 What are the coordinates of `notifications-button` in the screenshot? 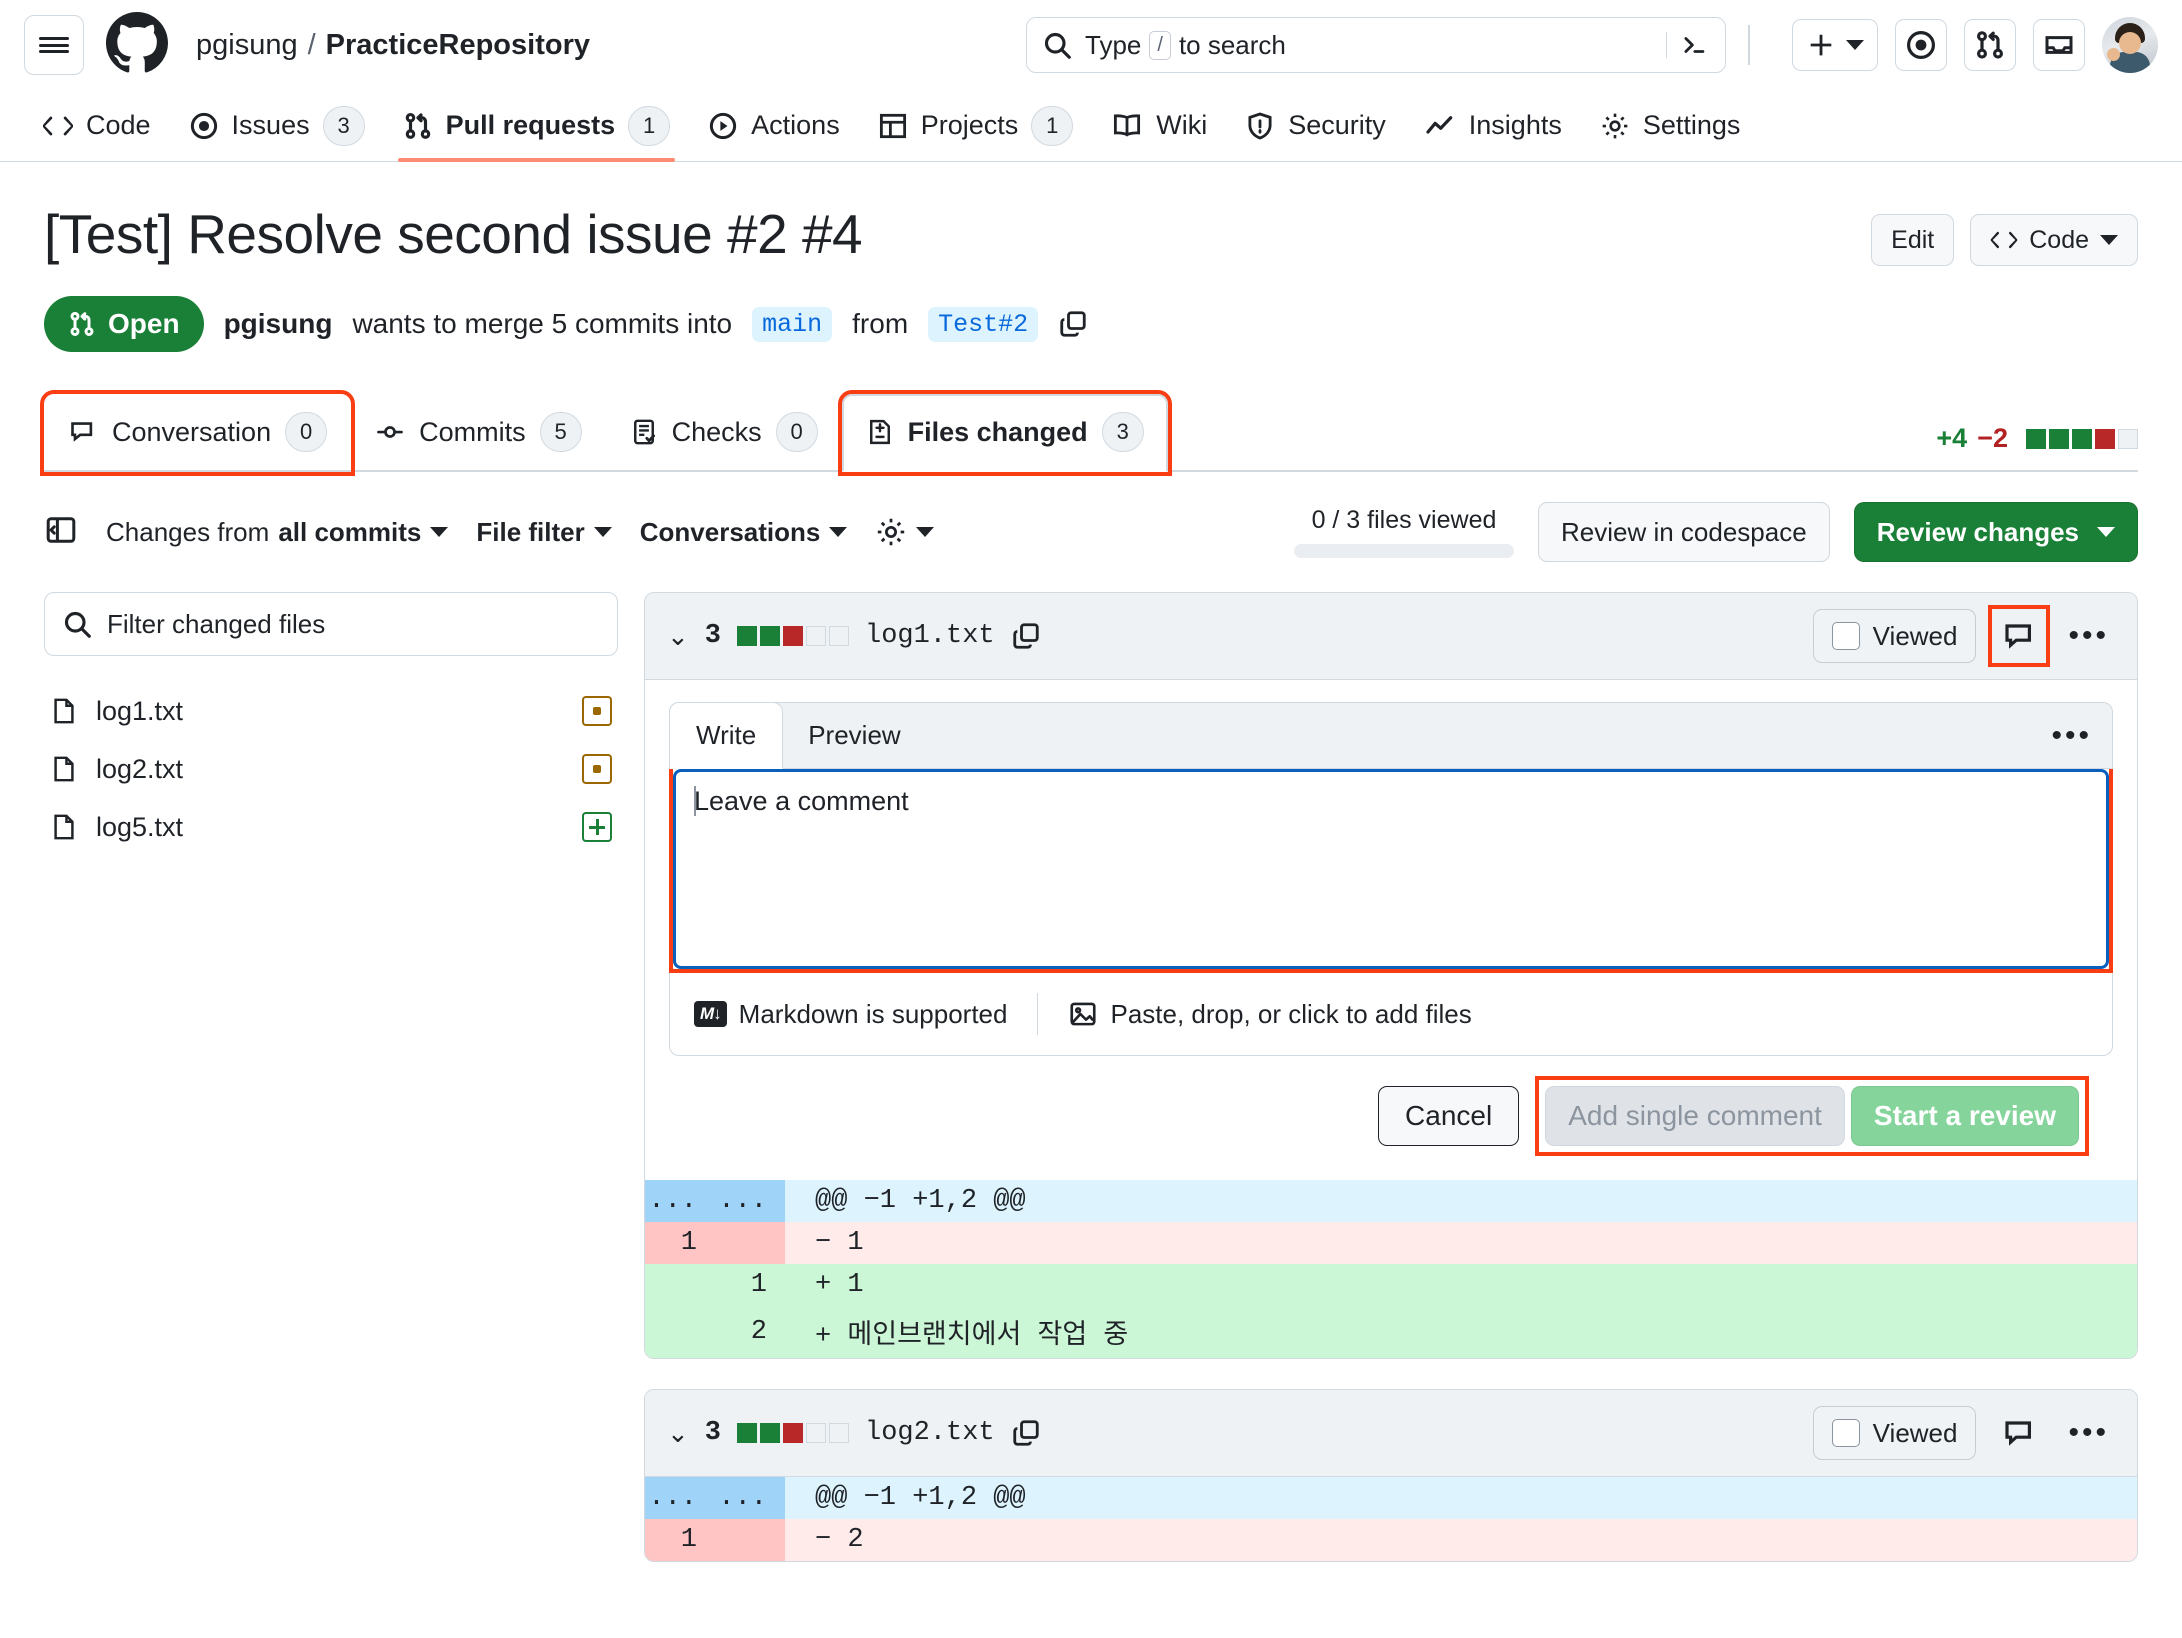 It's located at (2059, 45).